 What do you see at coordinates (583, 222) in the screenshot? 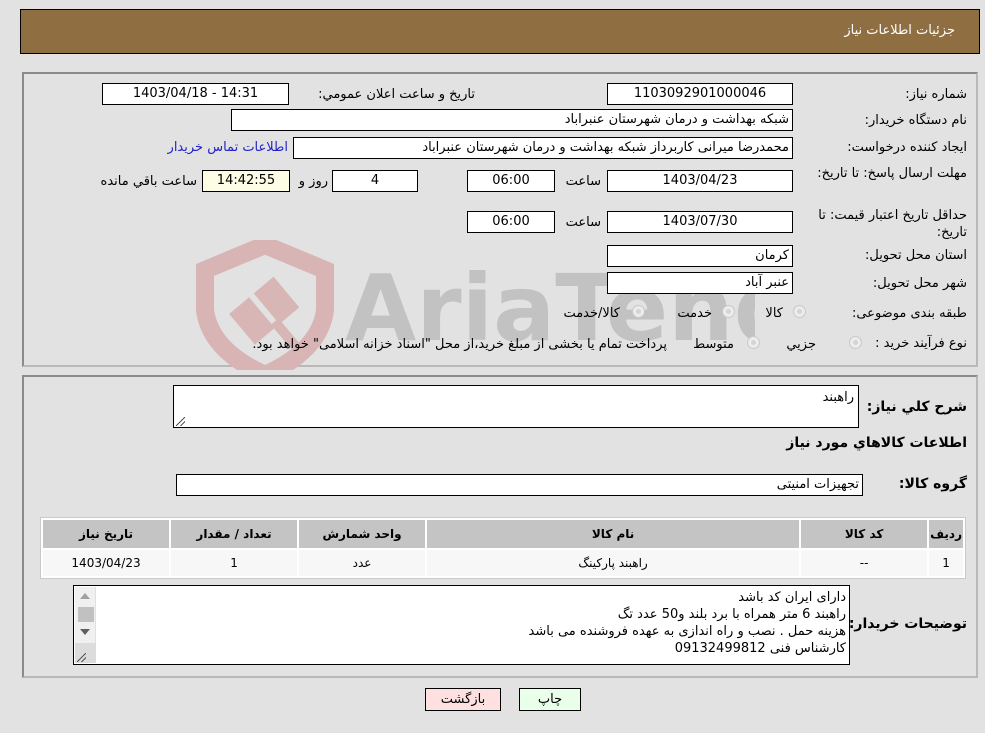
I see `price-time-label: ساعت` at bounding box center [583, 222].